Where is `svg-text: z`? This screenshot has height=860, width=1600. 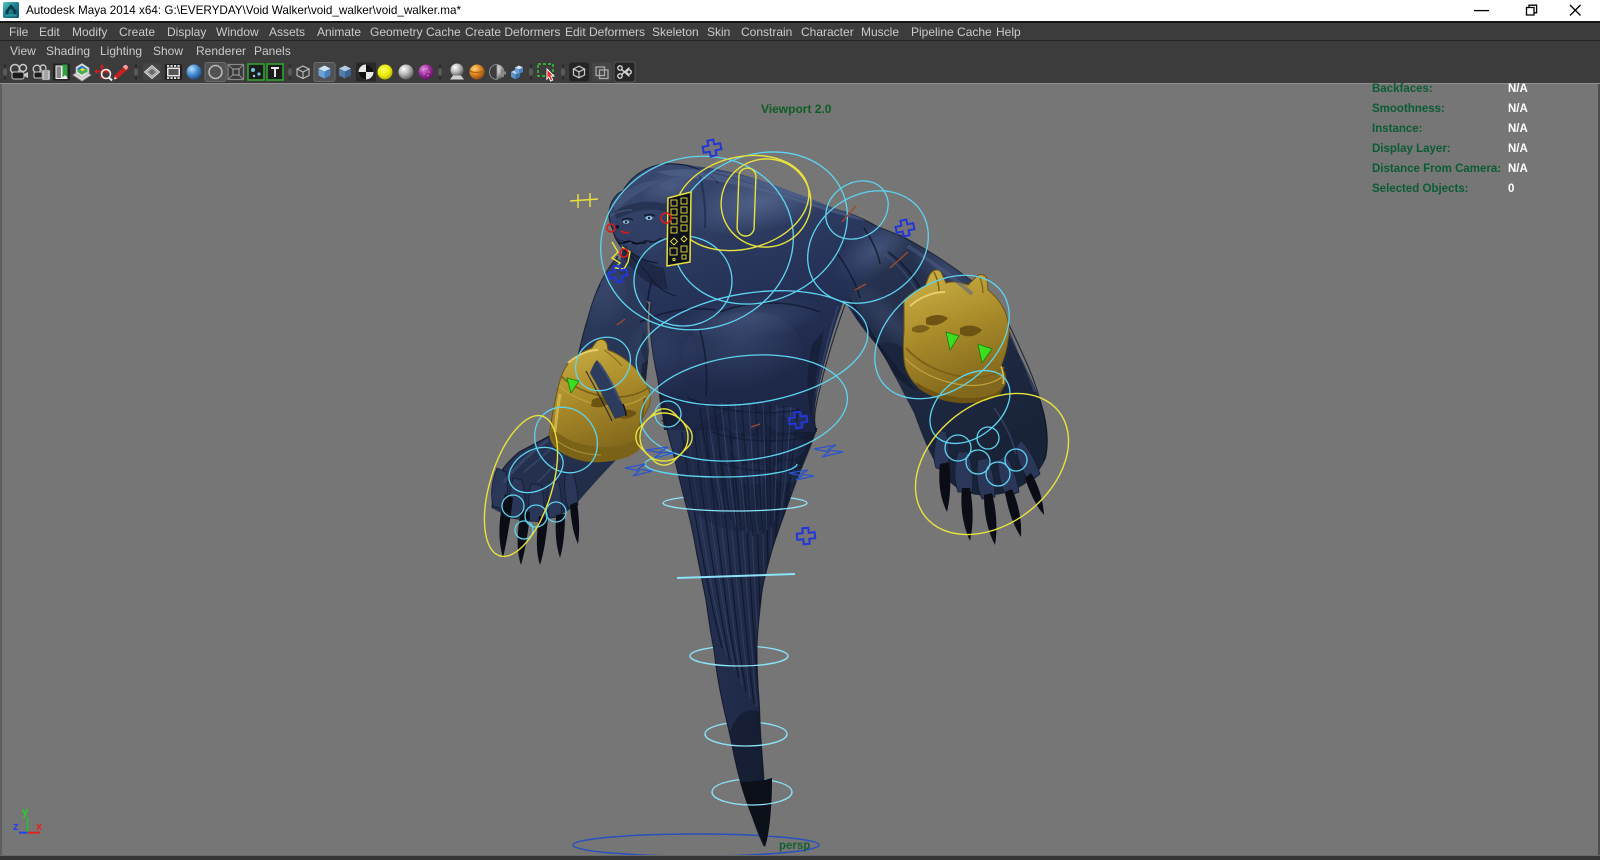
svg-text: z is located at coordinates (16, 827).